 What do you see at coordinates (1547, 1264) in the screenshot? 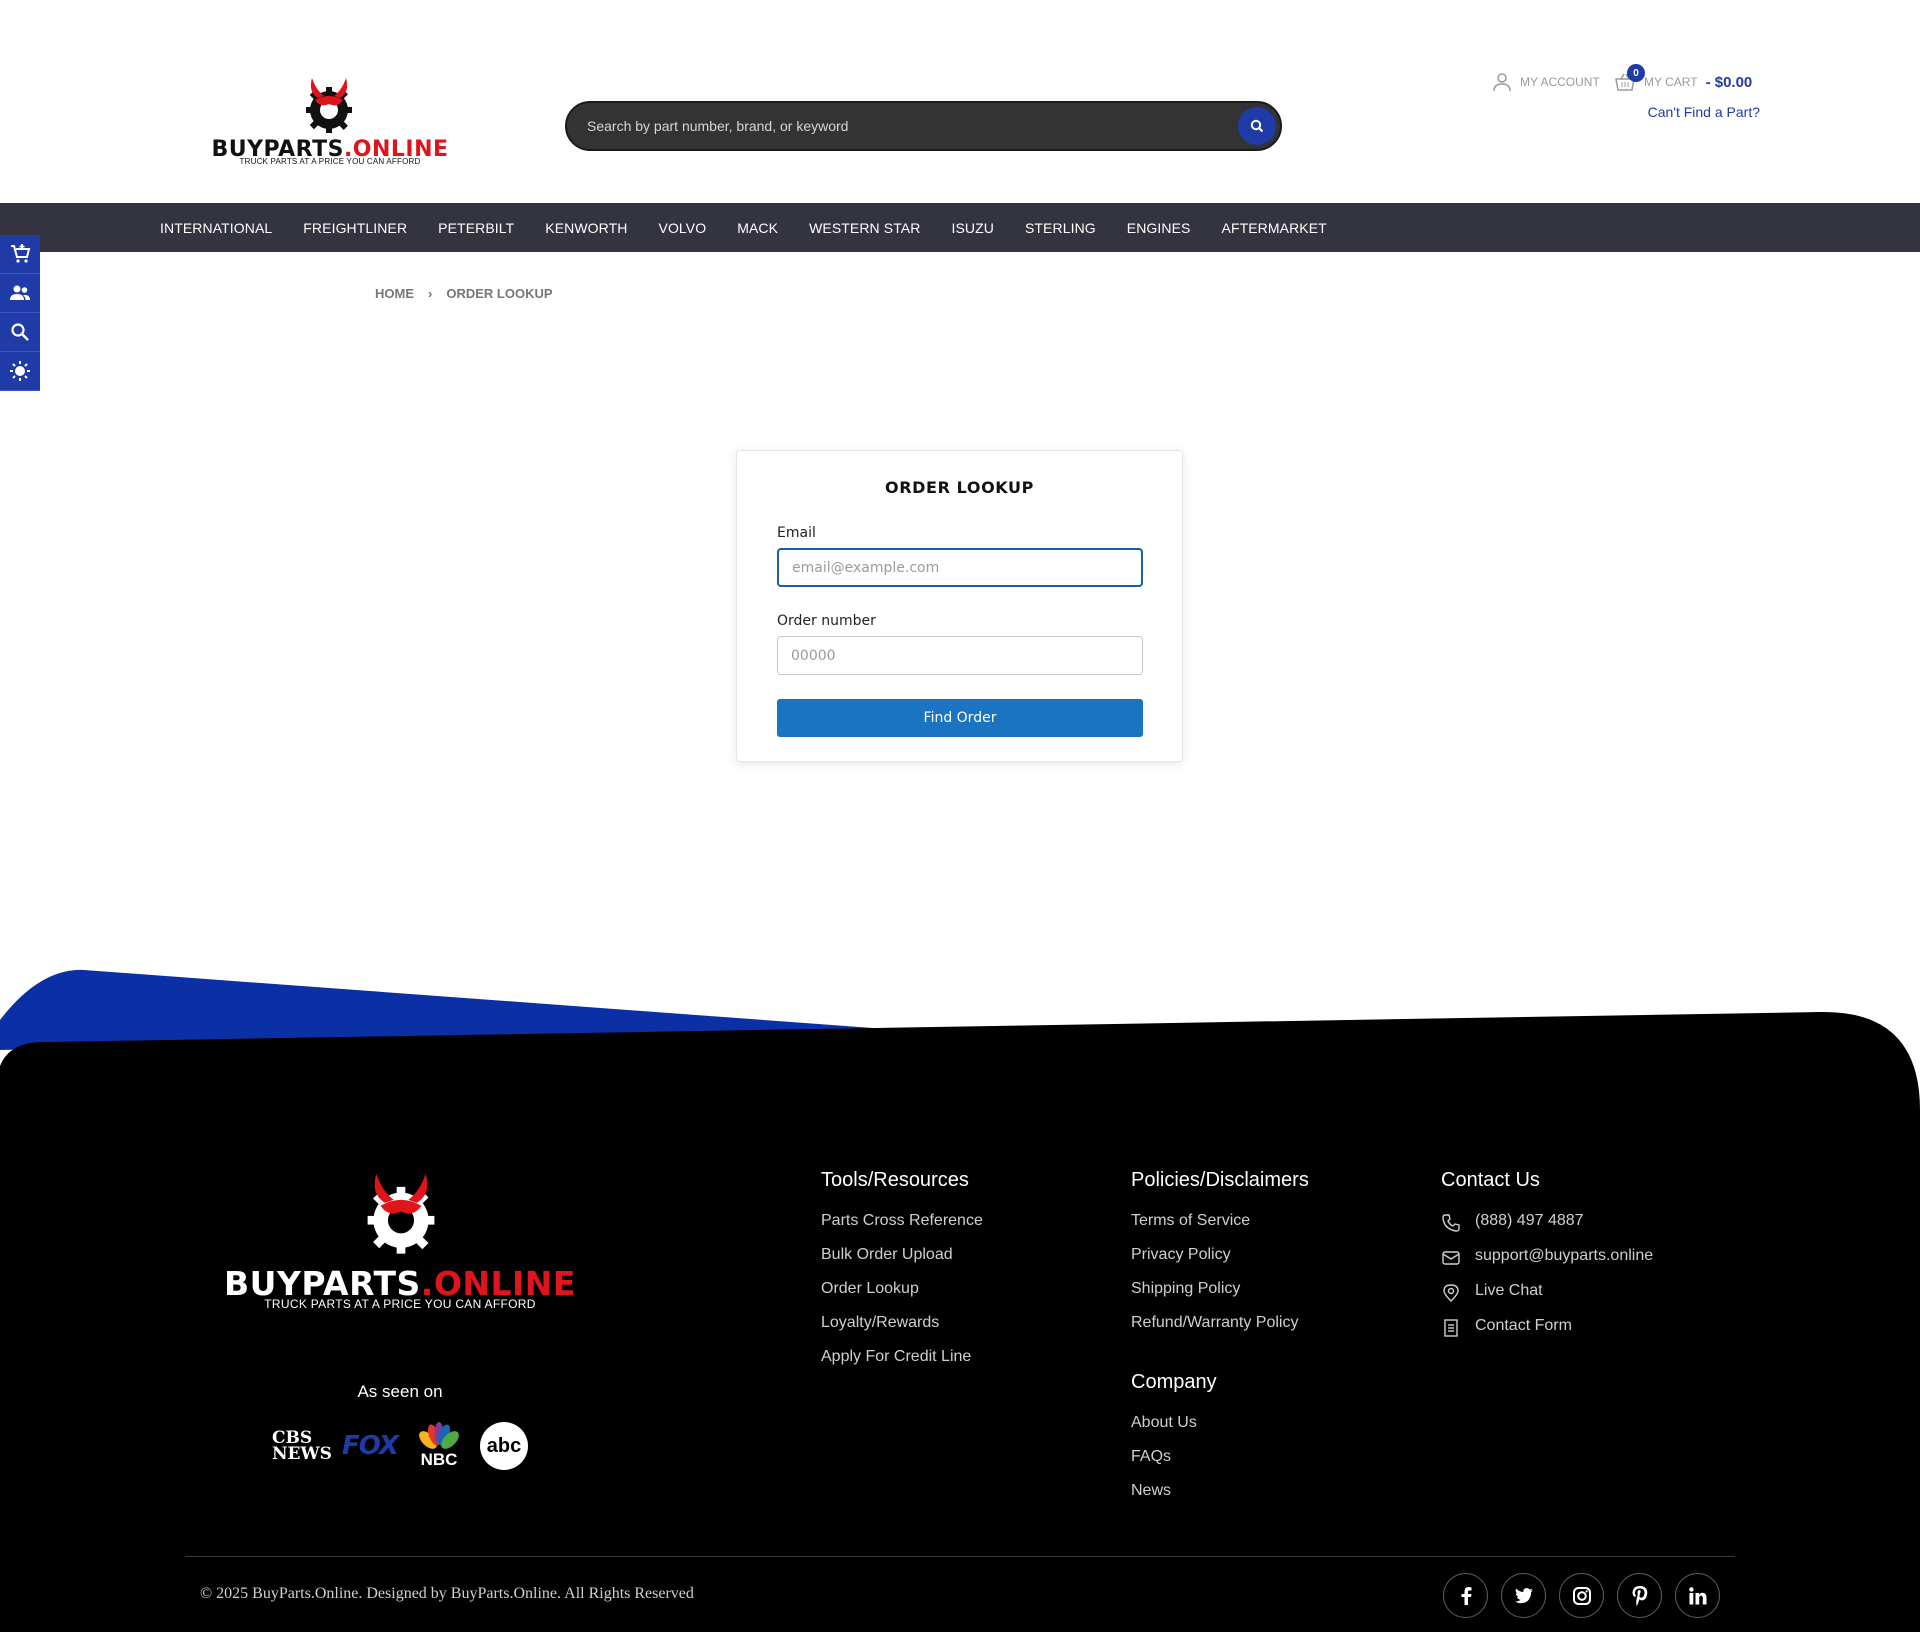
I see `contact-email: support@buyparts.online` at bounding box center [1547, 1264].